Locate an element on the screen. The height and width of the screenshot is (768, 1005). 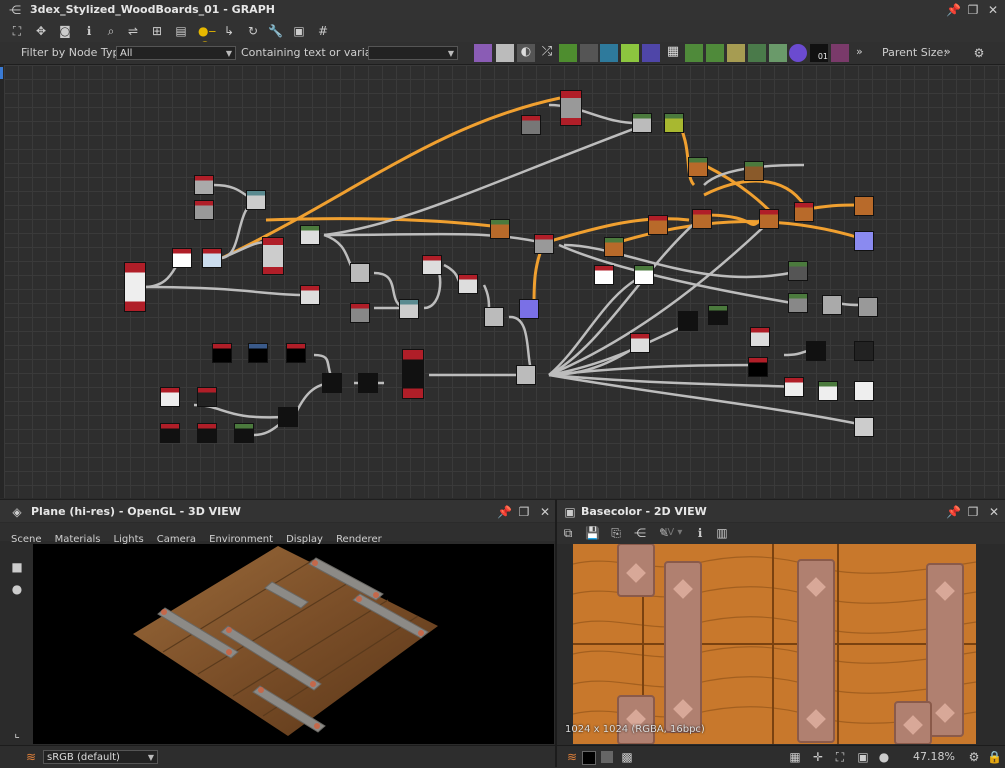
svg-node-icon is located at coordinates (505, 53).